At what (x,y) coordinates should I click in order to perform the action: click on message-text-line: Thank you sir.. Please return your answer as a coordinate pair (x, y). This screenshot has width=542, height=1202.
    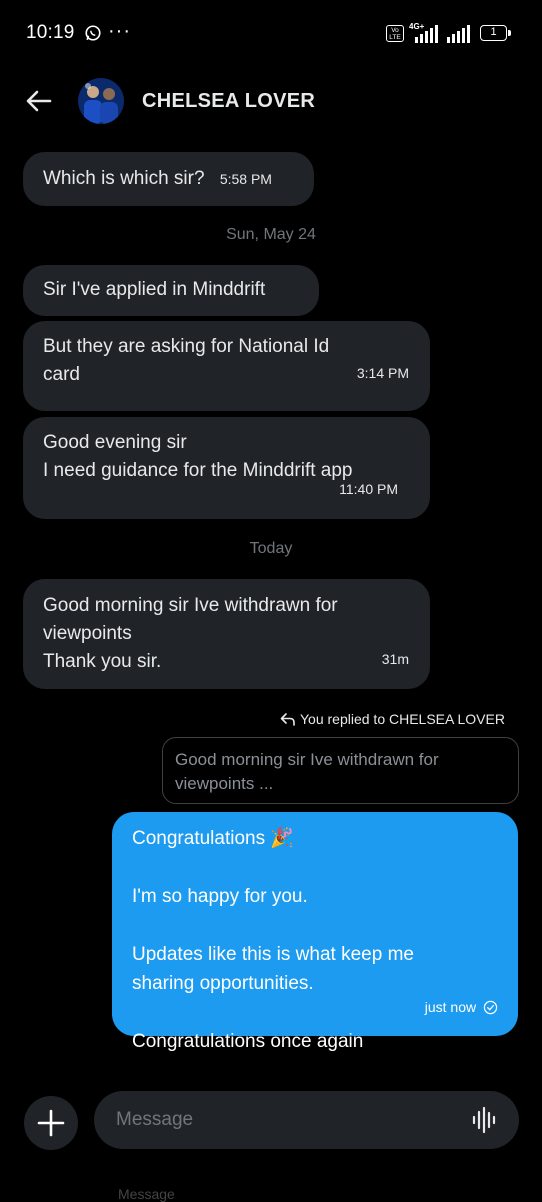
    Looking at the image, I should click on (102, 661).